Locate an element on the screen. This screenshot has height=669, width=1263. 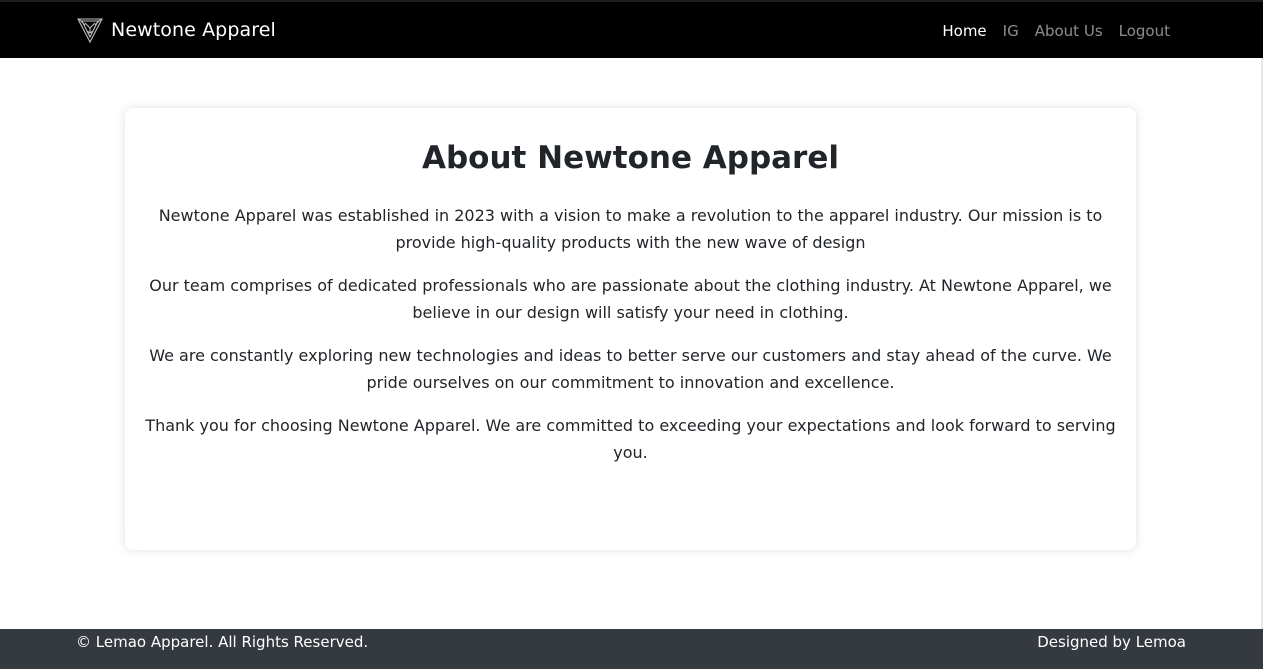
nav-link-ig: IG is located at coordinates (1011, 31).